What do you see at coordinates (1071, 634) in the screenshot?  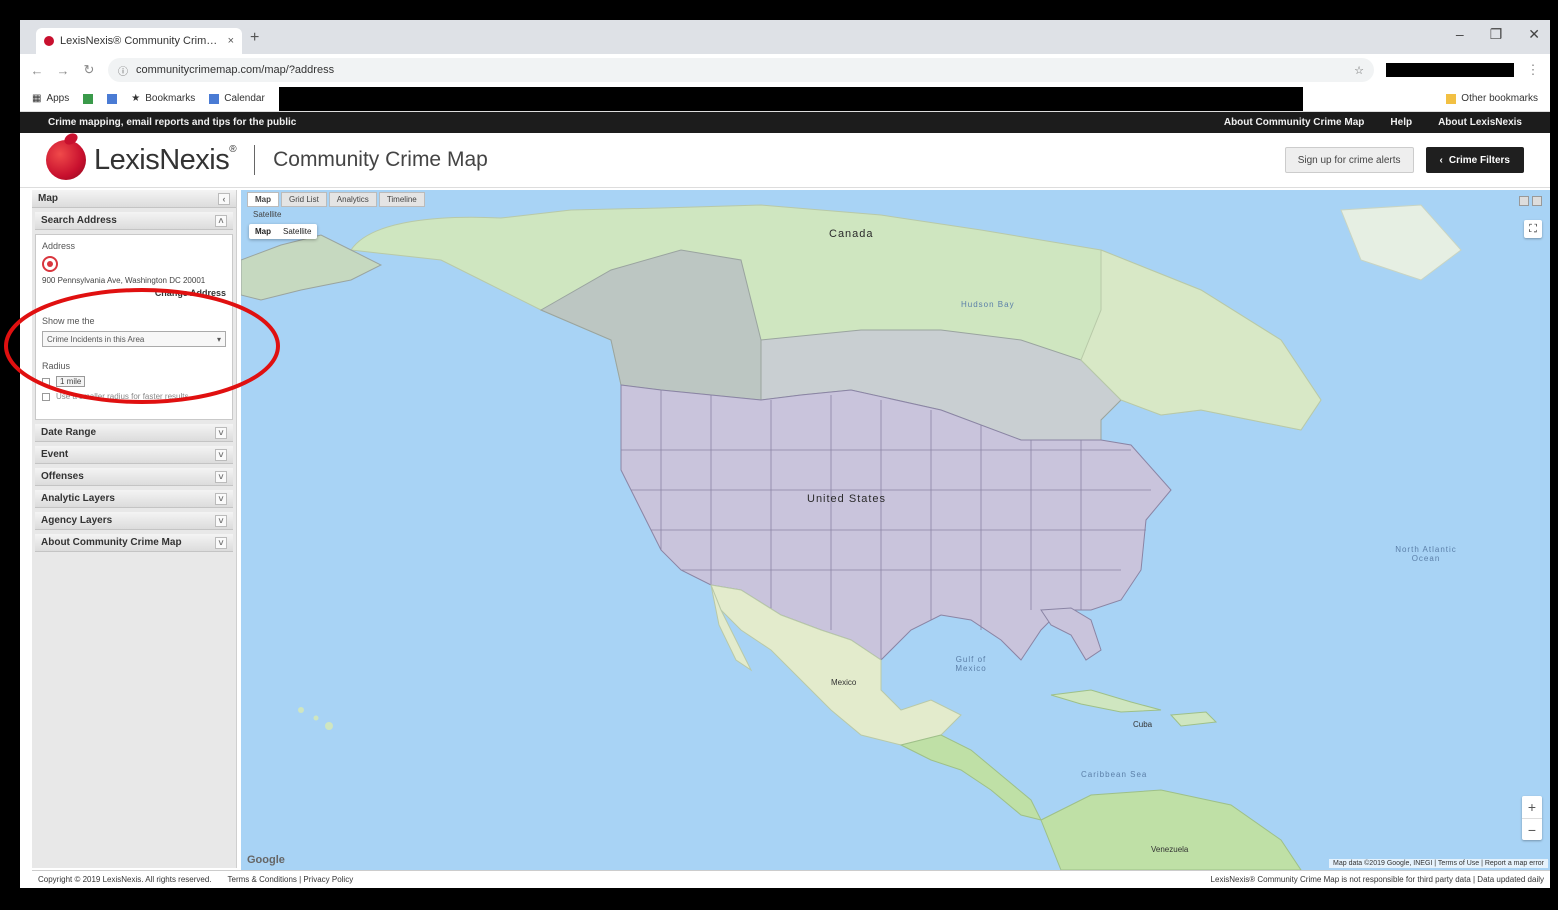 I see `florida` at bounding box center [1071, 634].